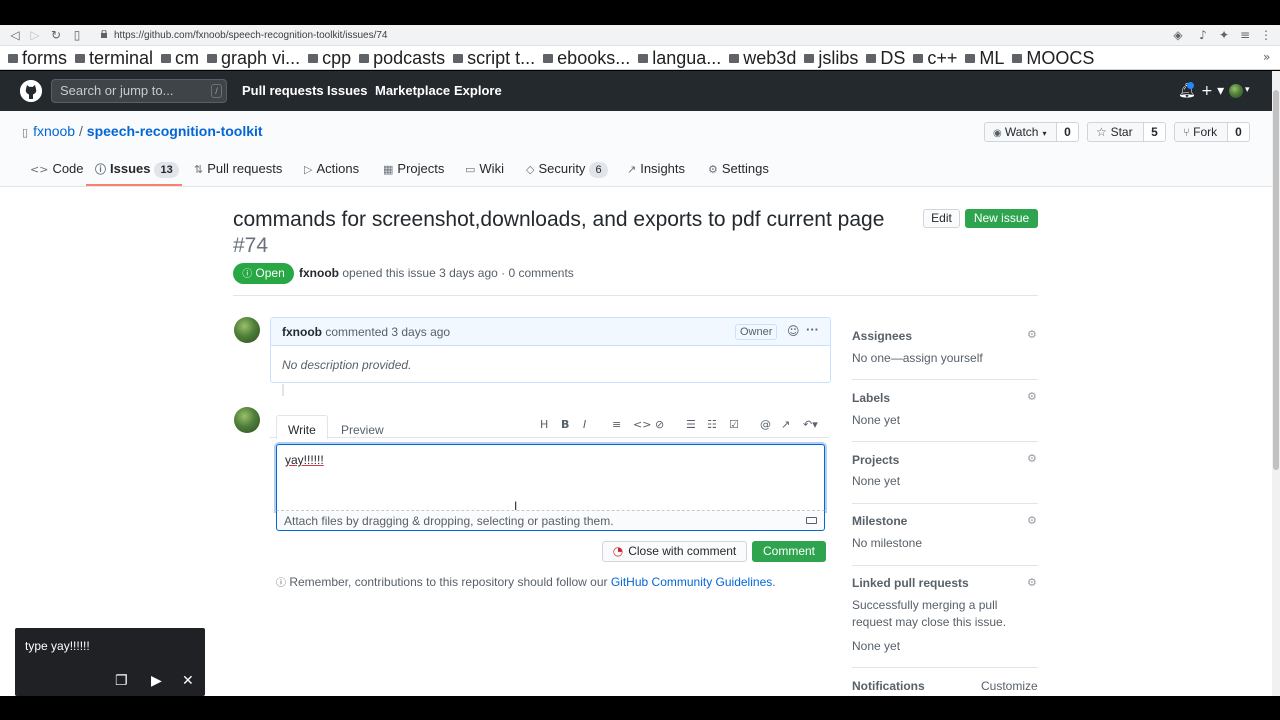 The width and height of the screenshot is (1280, 720). I want to click on tab-code: <> Code, so click(57, 168).